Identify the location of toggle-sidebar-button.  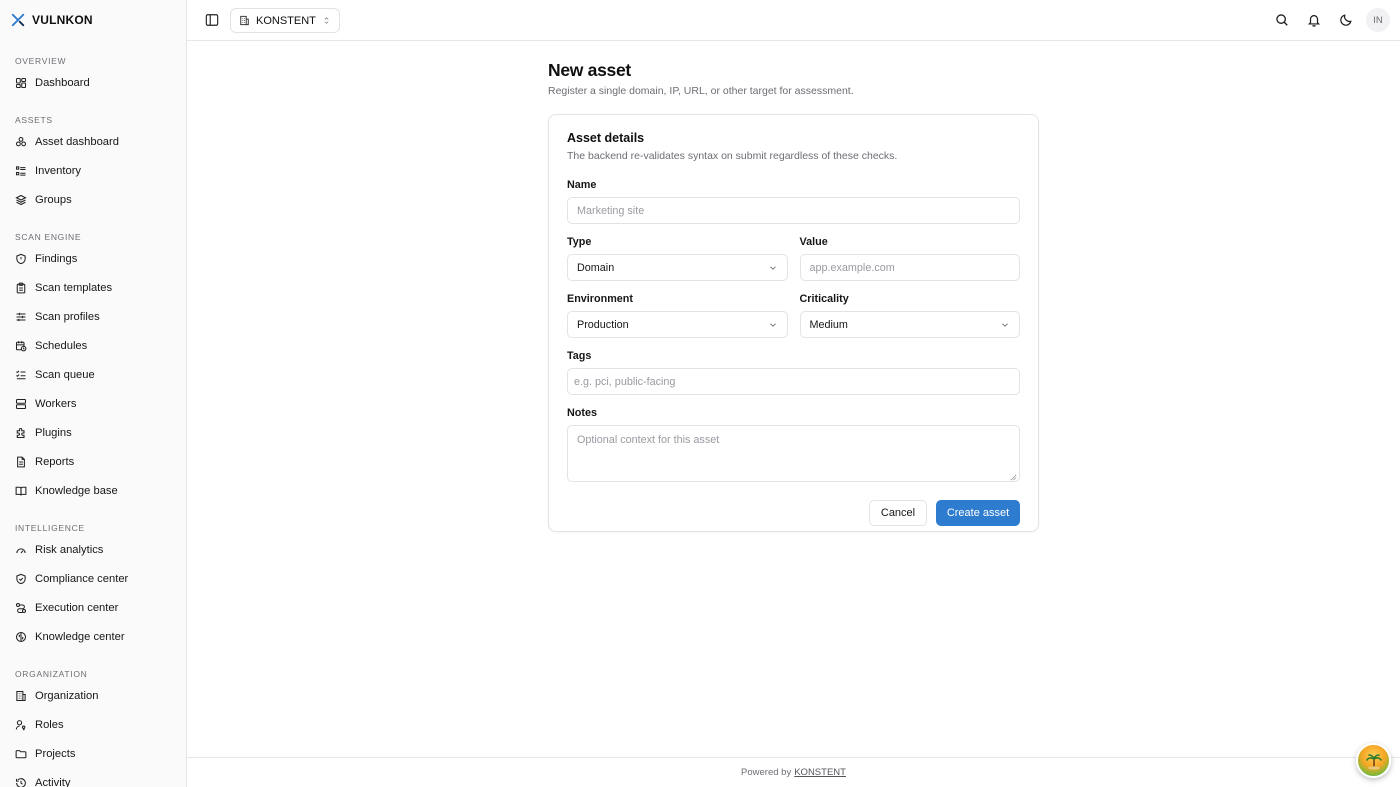
(212, 20).